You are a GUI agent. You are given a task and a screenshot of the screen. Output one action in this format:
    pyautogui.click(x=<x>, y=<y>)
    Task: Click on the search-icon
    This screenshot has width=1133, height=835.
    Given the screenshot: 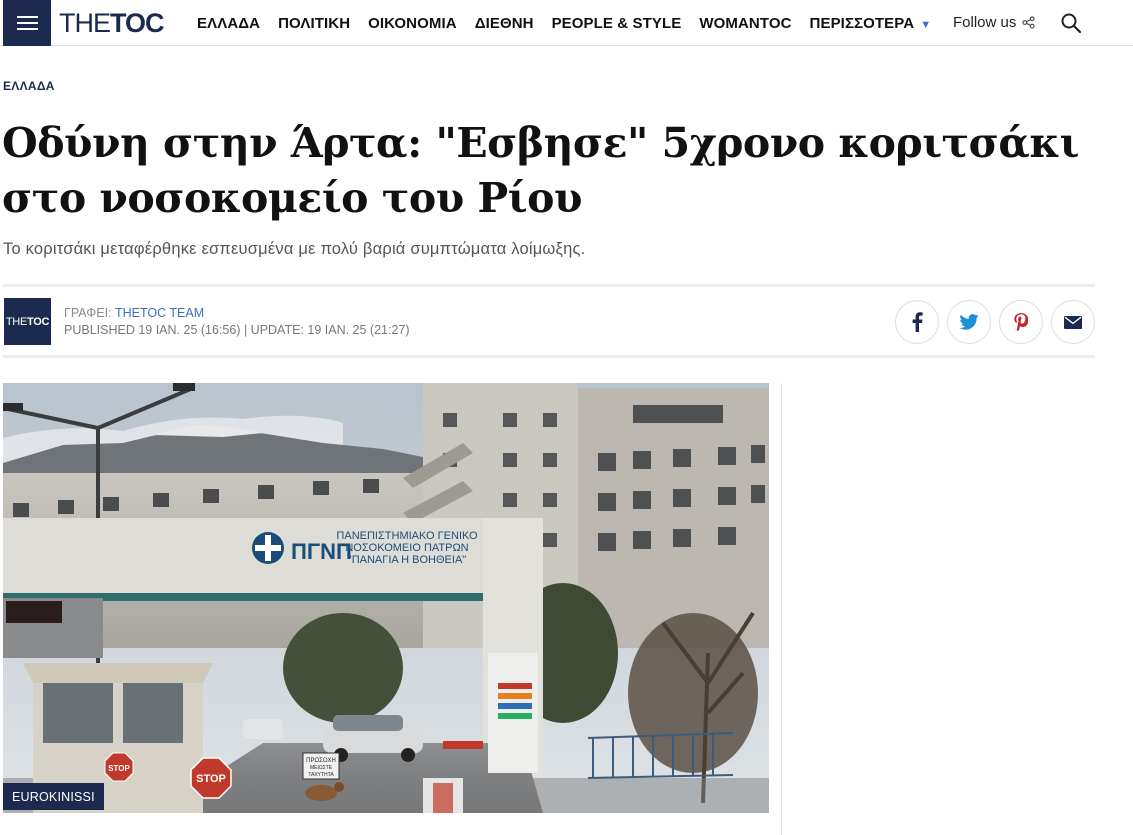 What is the action you would take?
    pyautogui.click(x=1071, y=23)
    